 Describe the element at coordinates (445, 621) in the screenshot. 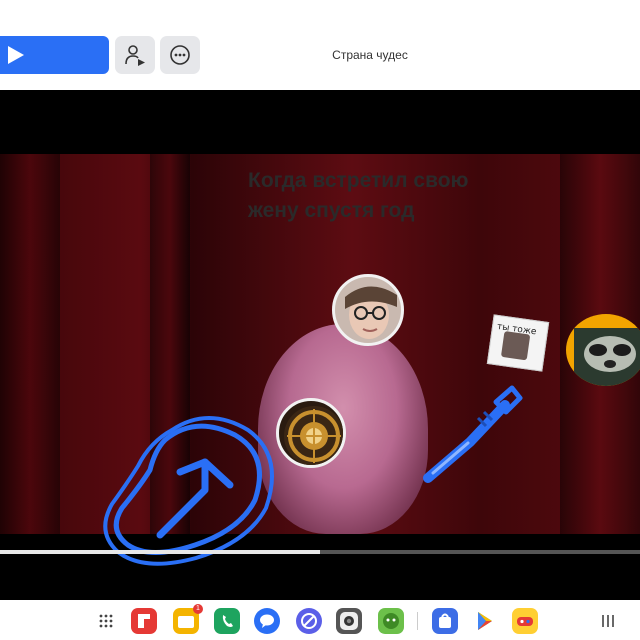

I see `galaxy-store-icon` at that location.